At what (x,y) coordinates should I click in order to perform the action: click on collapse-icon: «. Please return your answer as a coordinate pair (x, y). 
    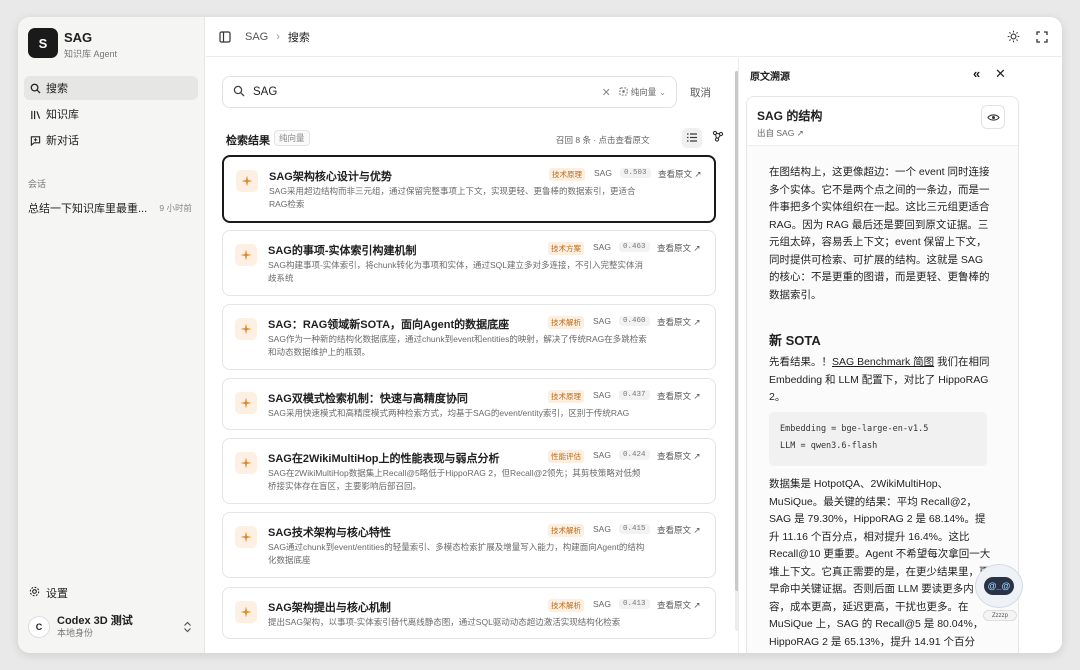
    Looking at the image, I should click on (976, 73).